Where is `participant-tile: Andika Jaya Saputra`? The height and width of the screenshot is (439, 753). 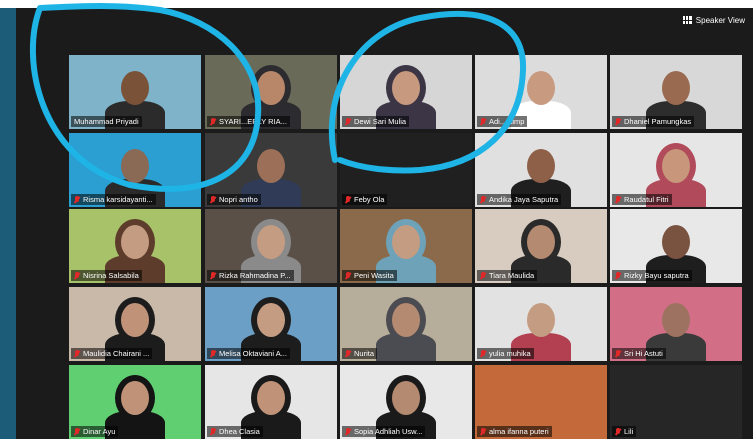
participant-tile: Andika Jaya Saputra is located at coordinates (541, 170).